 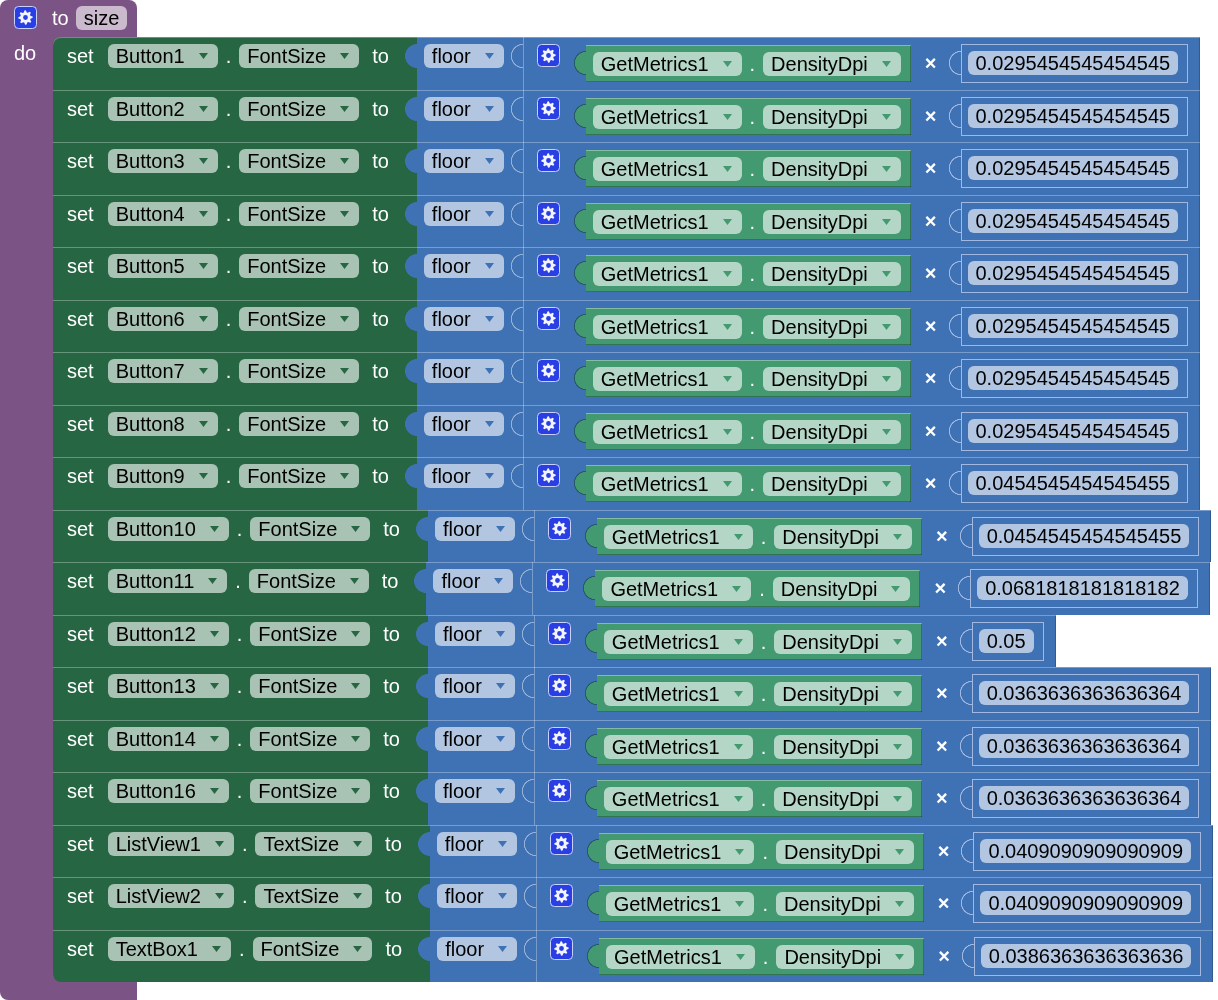 What do you see at coordinates (1081, 956) in the screenshot?
I see `number-block: 0.0386363636363636` at bounding box center [1081, 956].